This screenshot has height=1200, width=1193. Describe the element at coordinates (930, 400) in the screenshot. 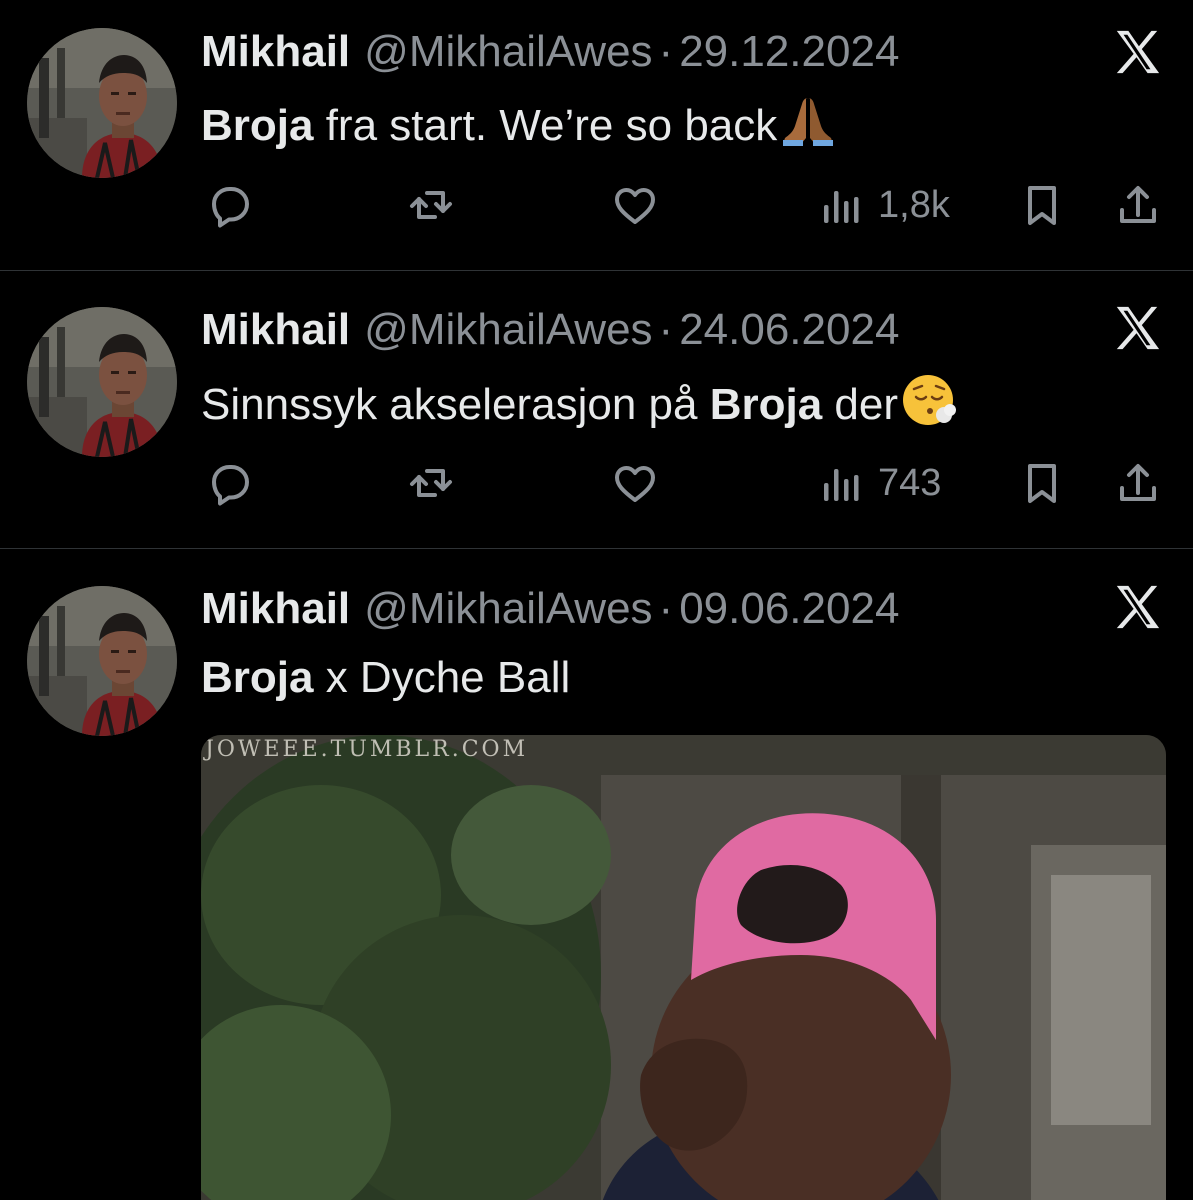

I see `face-exhaling-emoji-icon` at that location.